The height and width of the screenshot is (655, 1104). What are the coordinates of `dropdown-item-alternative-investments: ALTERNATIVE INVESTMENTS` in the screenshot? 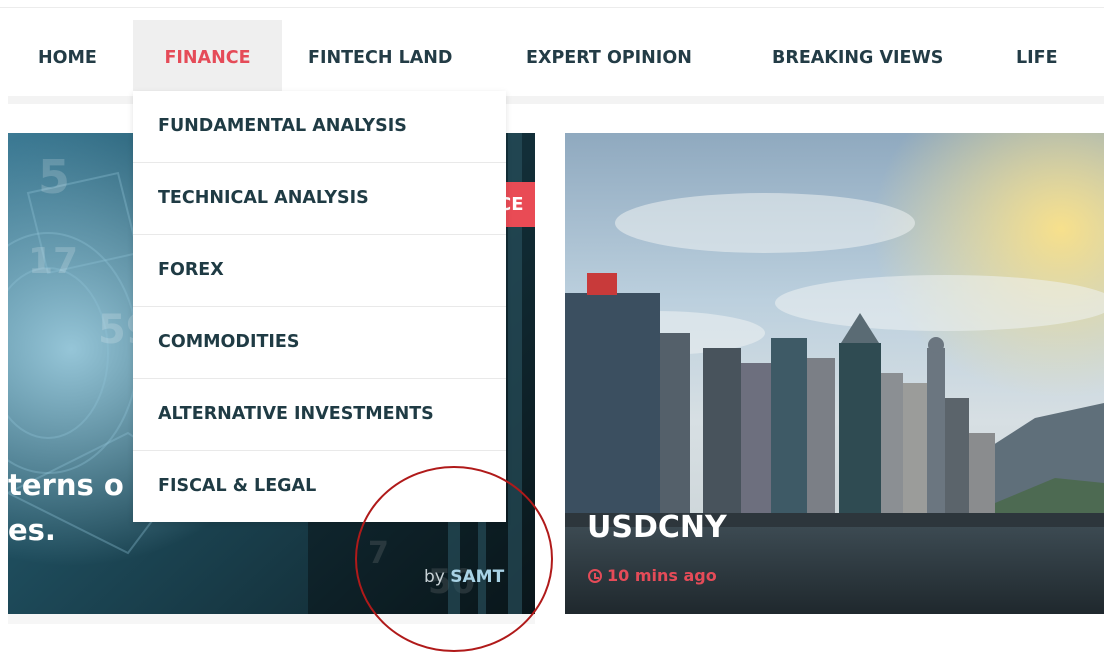 It's located at (319, 415).